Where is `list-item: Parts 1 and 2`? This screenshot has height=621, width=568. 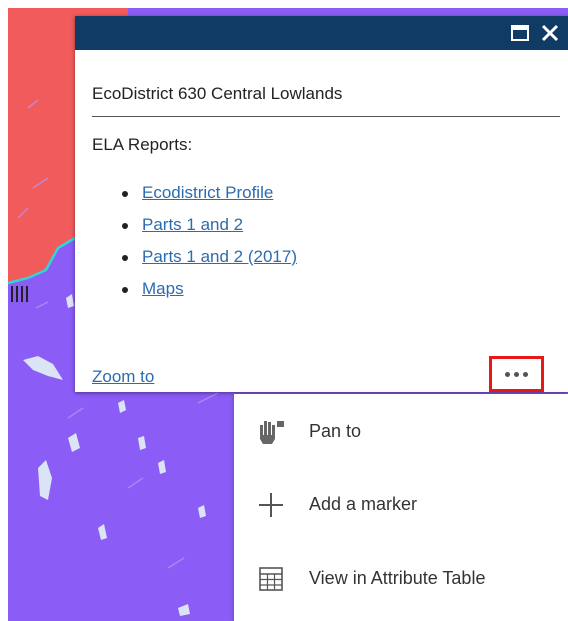 list-item: Parts 1 and 2 is located at coordinates (209, 230).